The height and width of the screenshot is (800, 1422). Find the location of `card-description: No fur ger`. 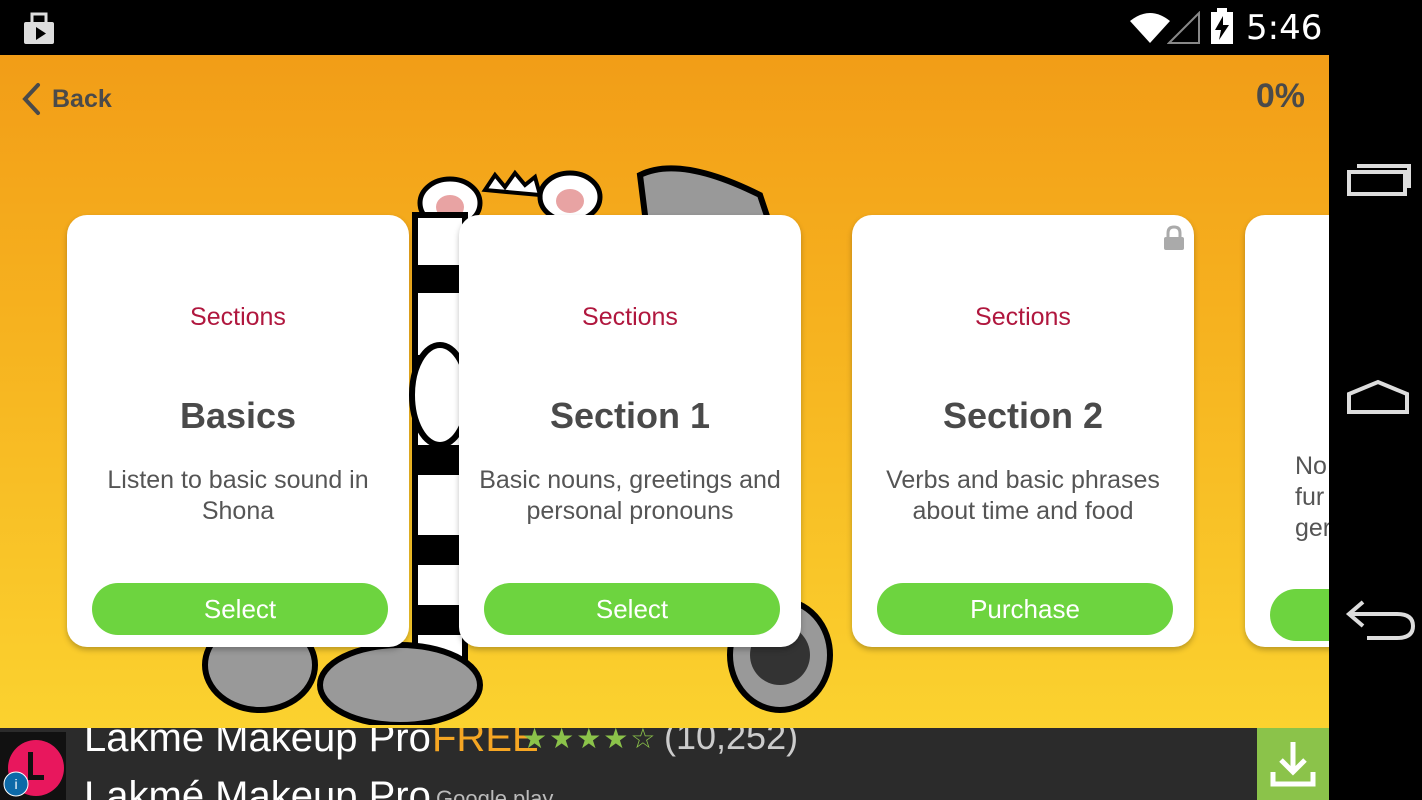

card-description: No fur ger is located at coordinates (1312, 497).